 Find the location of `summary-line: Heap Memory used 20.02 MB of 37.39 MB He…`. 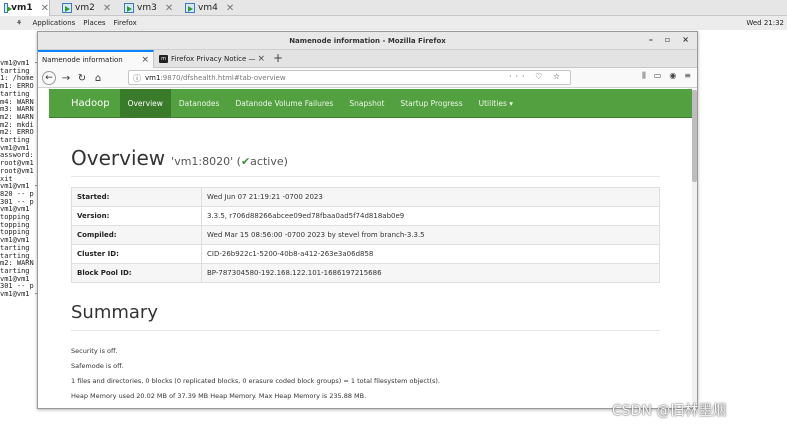

summary-line: Heap Memory used 20.02 MB of 37.39 MB He… is located at coordinates (219, 396).